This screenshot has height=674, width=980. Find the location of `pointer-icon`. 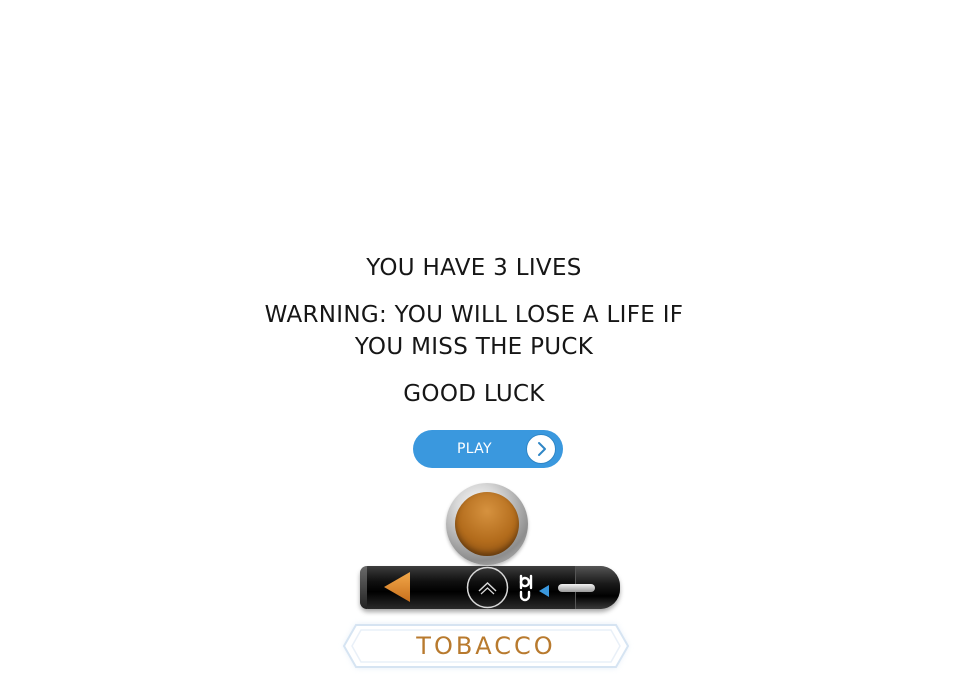

pointer-icon is located at coordinates (544, 589).